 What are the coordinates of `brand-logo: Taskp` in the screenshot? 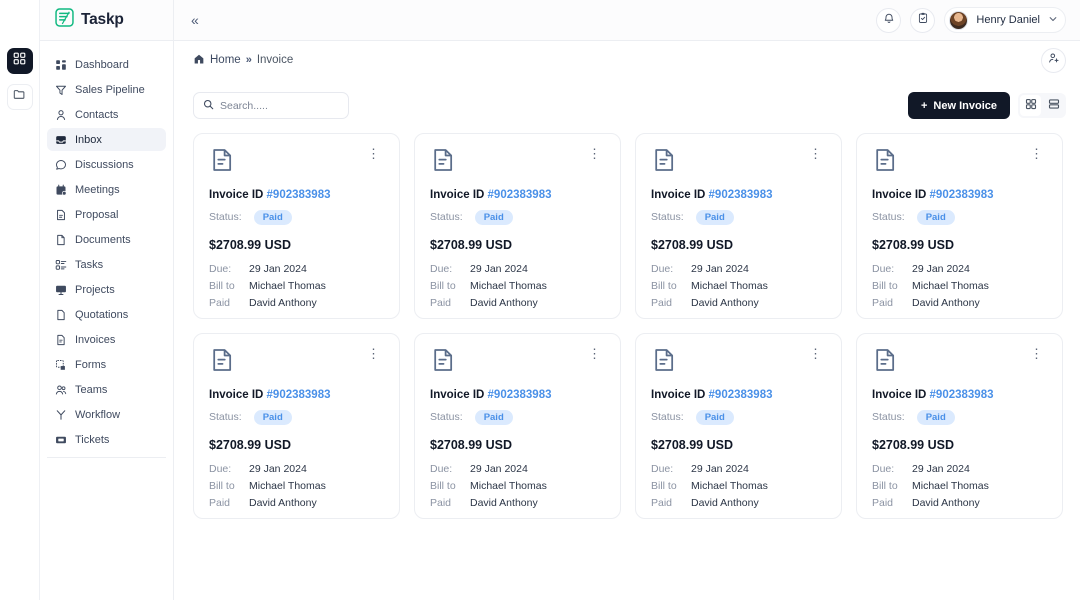 It's located at (106, 20).